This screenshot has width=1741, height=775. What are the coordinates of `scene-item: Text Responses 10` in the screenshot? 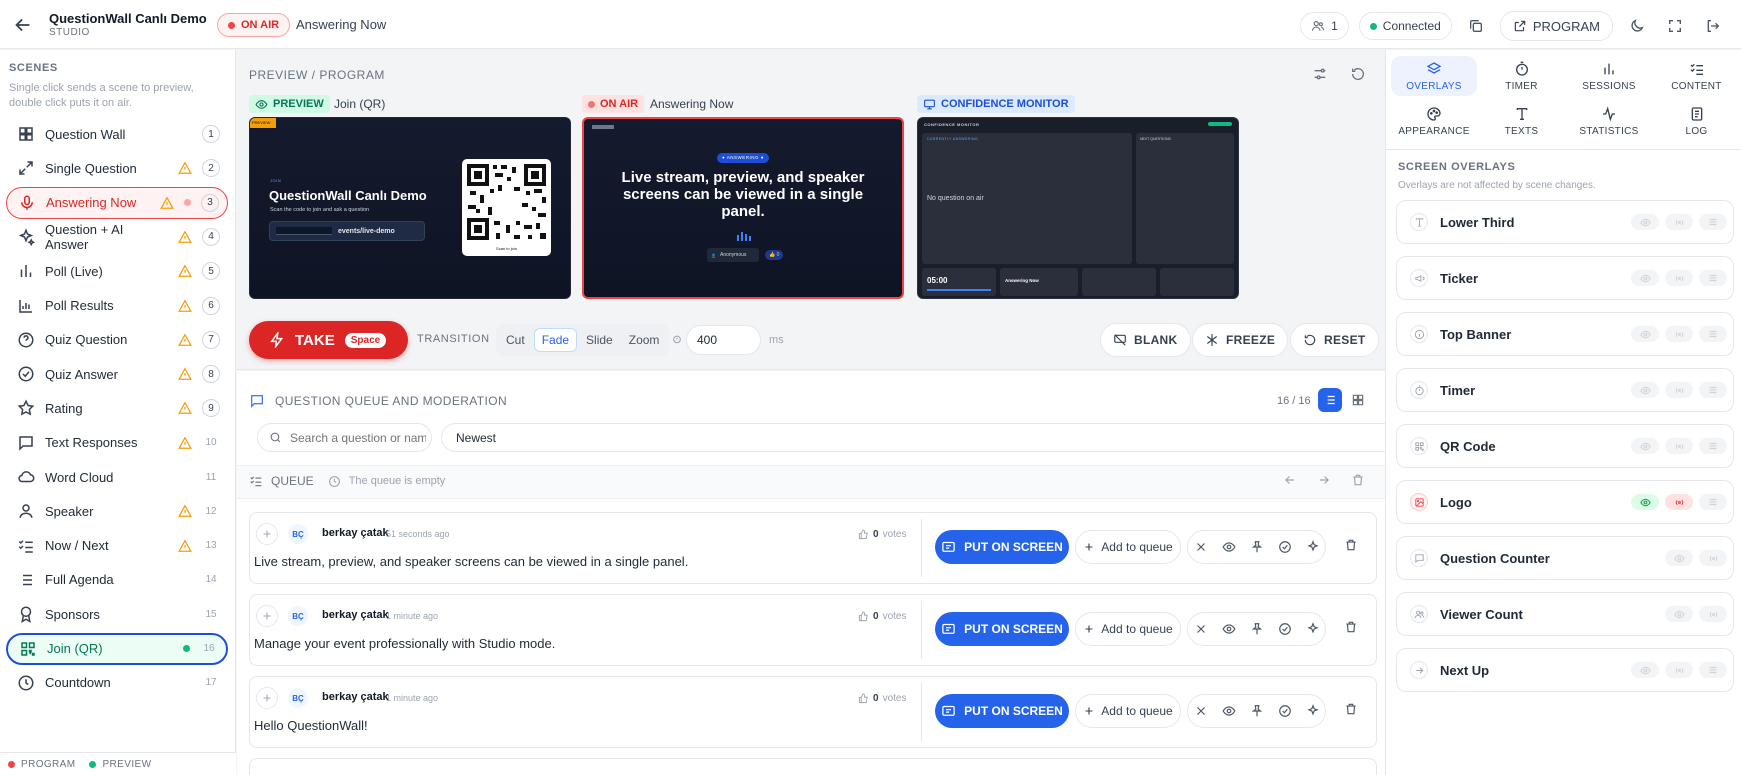 It's located at (117, 443).